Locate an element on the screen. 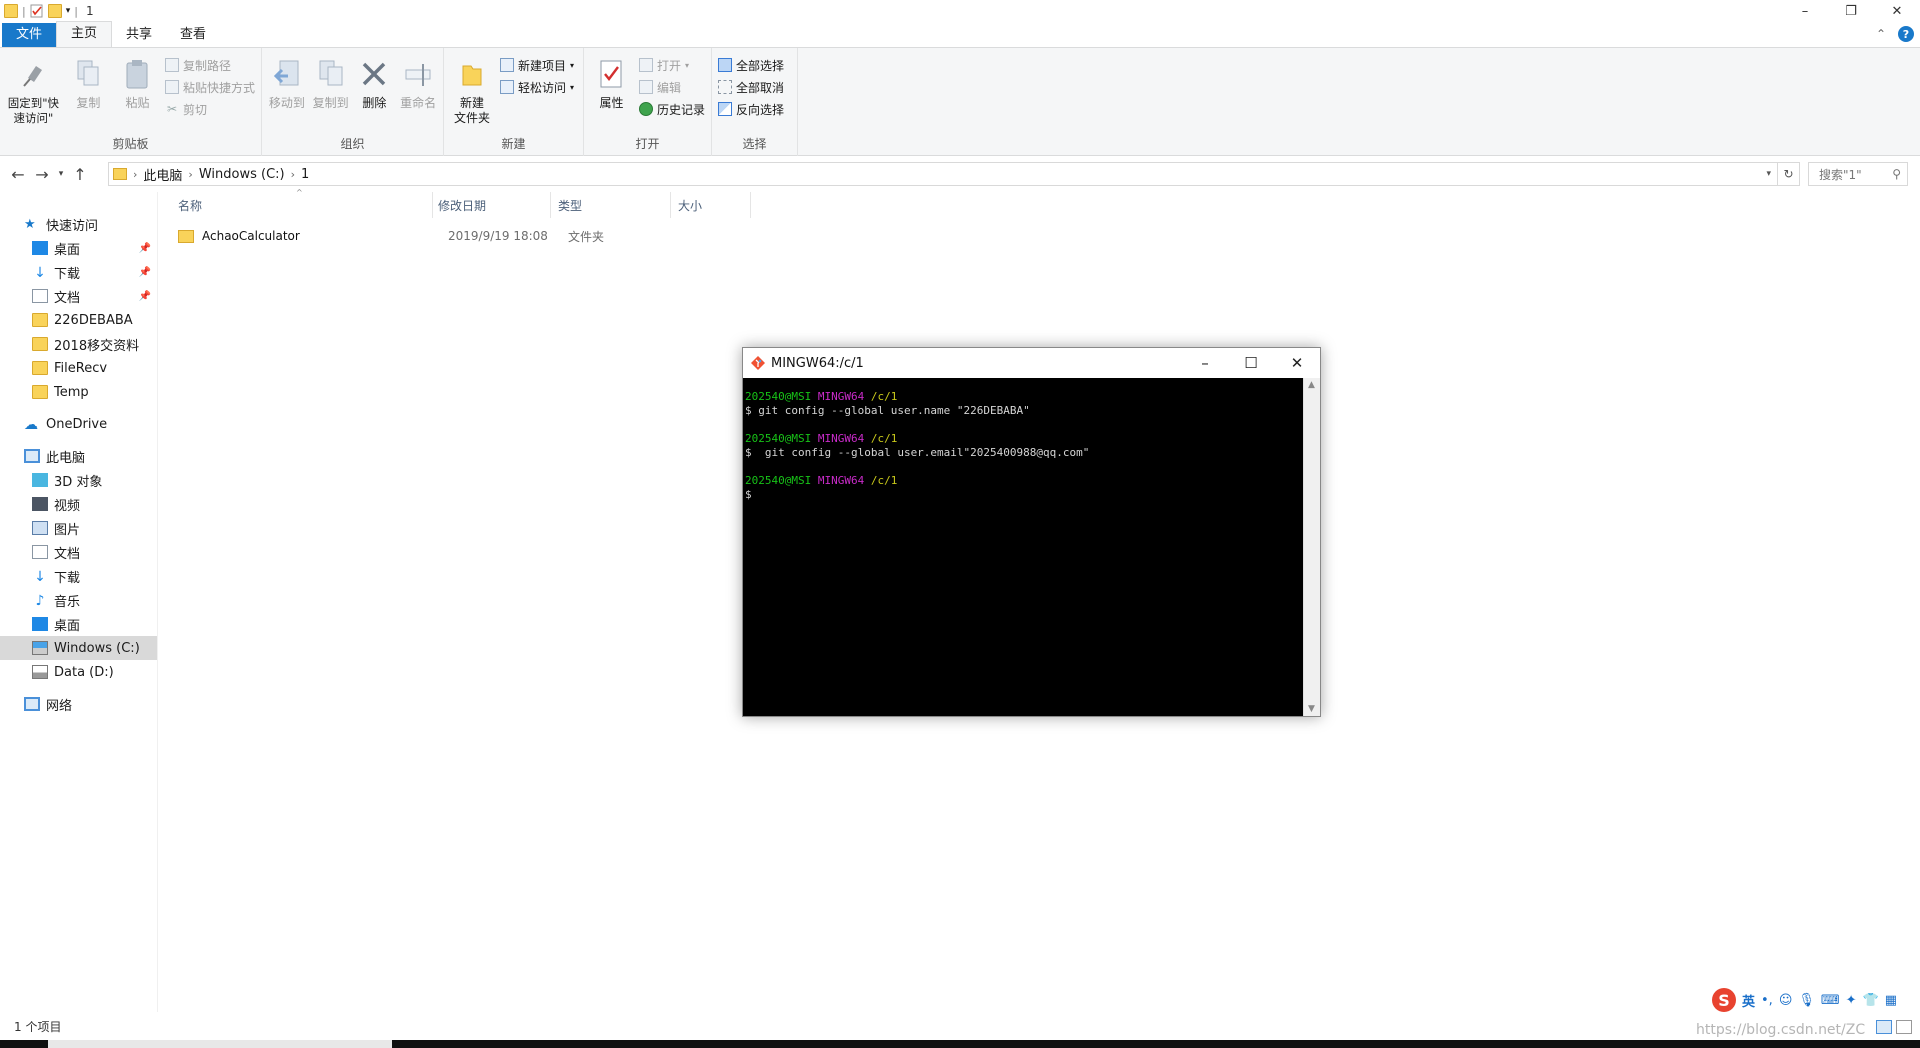 This screenshot has width=1920, height=1048. terminal-maximize-button: ☐ is located at coordinates (1251, 363).